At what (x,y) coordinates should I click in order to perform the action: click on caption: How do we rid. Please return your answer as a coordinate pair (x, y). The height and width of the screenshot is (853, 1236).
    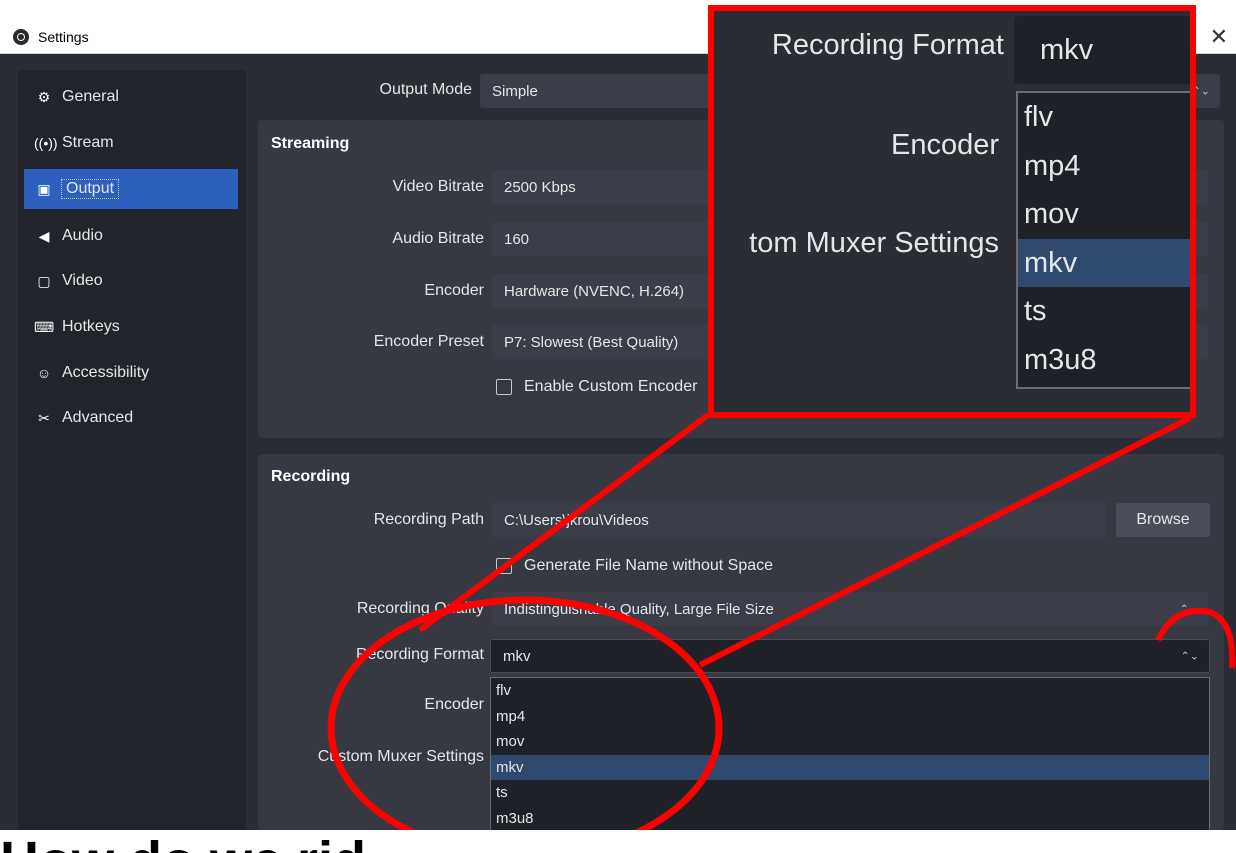
    Looking at the image, I should click on (183, 843).